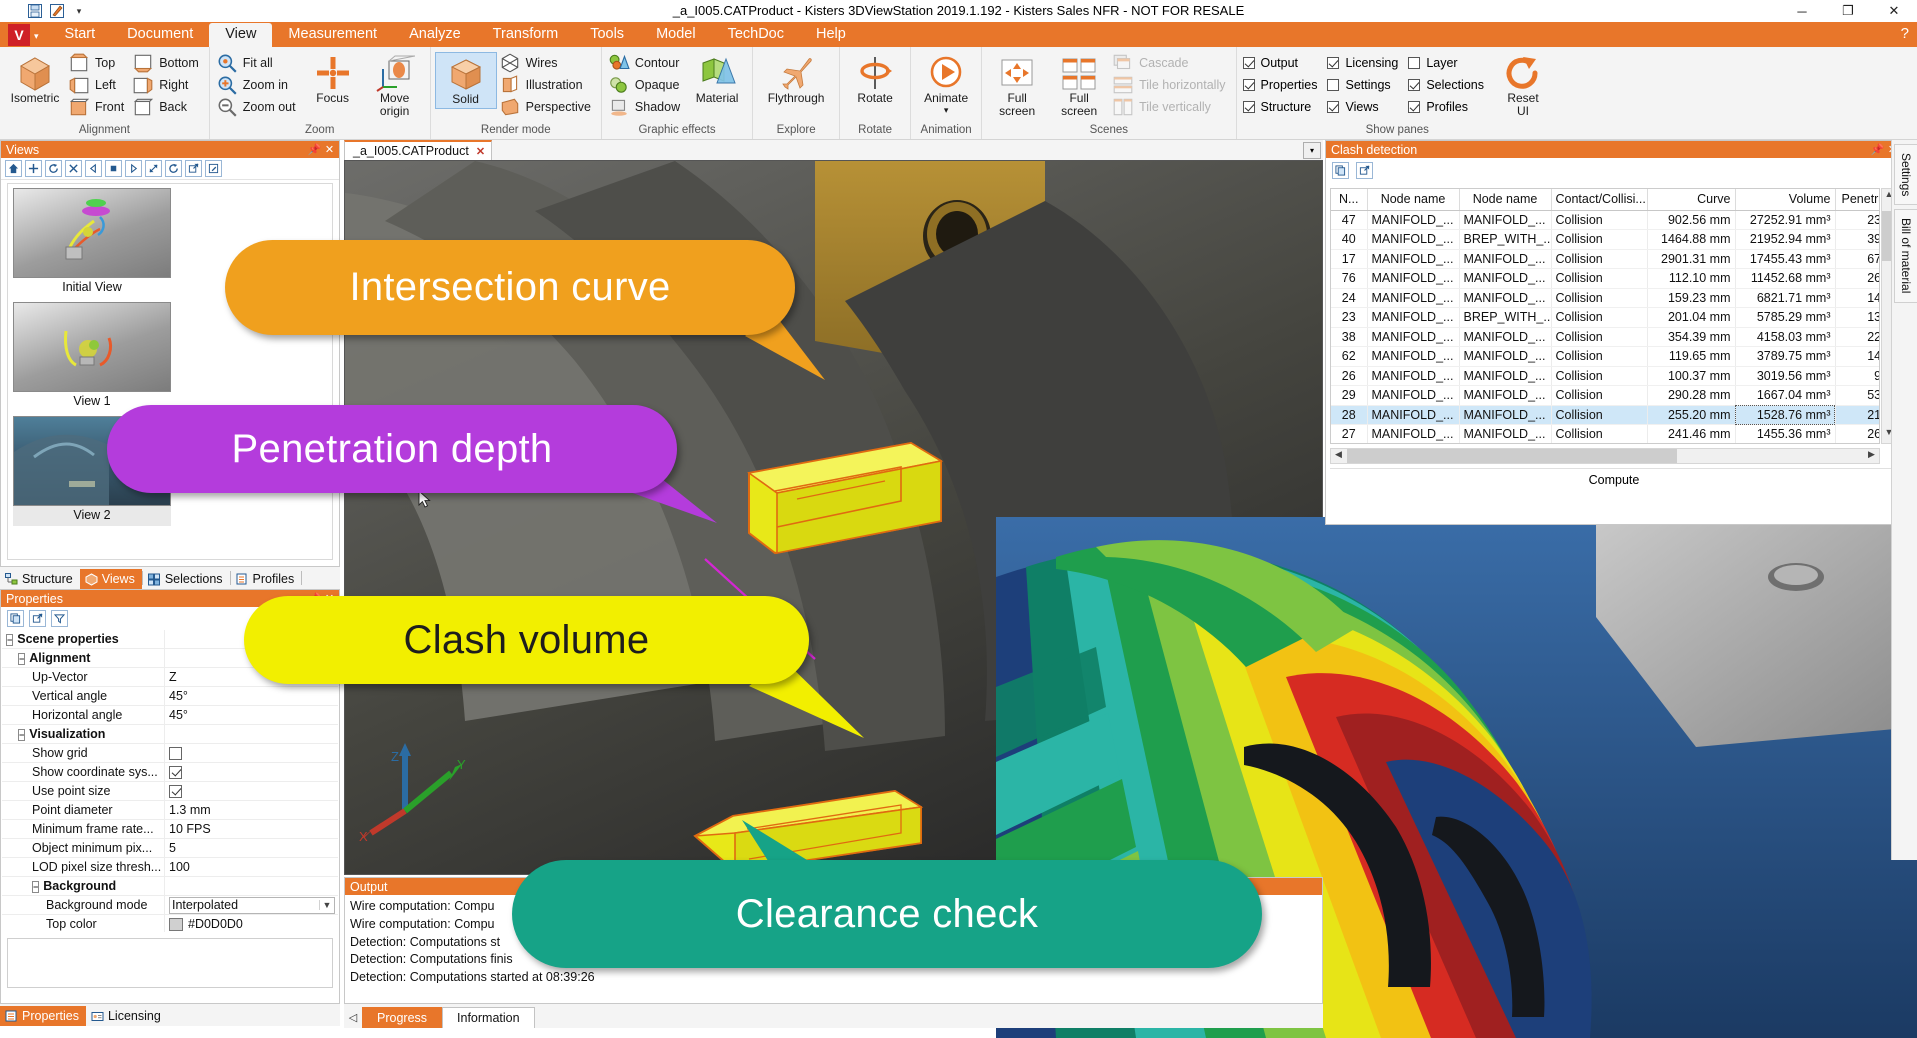 The width and height of the screenshot is (1917, 1038). What do you see at coordinates (1857, 356) in the screenshot?
I see `cell-penetration: 14.55` at bounding box center [1857, 356].